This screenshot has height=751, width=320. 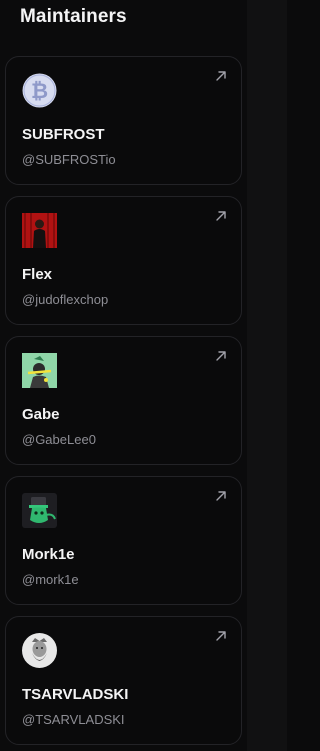 I want to click on maintainer-handle: @TSARVLADSKI, so click(x=73, y=719).